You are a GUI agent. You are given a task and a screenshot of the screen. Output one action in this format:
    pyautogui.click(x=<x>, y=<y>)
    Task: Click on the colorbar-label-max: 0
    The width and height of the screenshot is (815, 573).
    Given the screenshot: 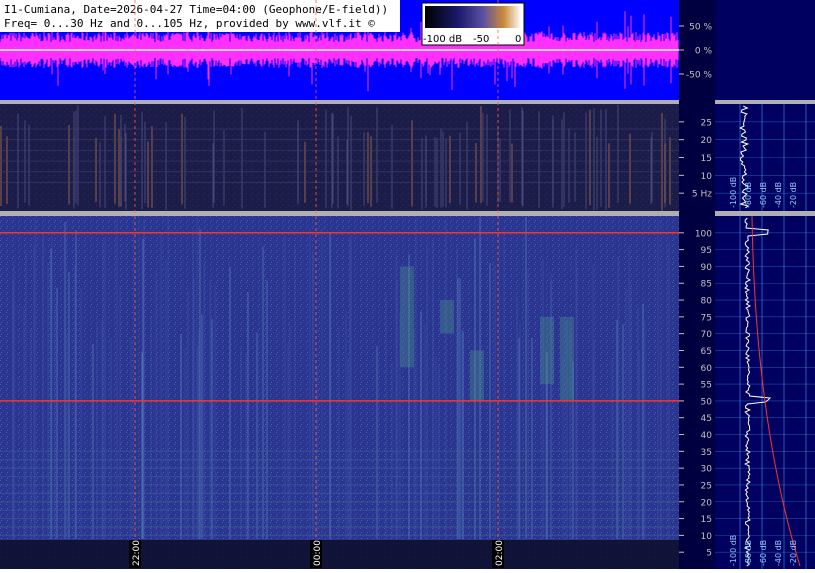 What is the action you would take?
    pyautogui.click(x=518, y=39)
    